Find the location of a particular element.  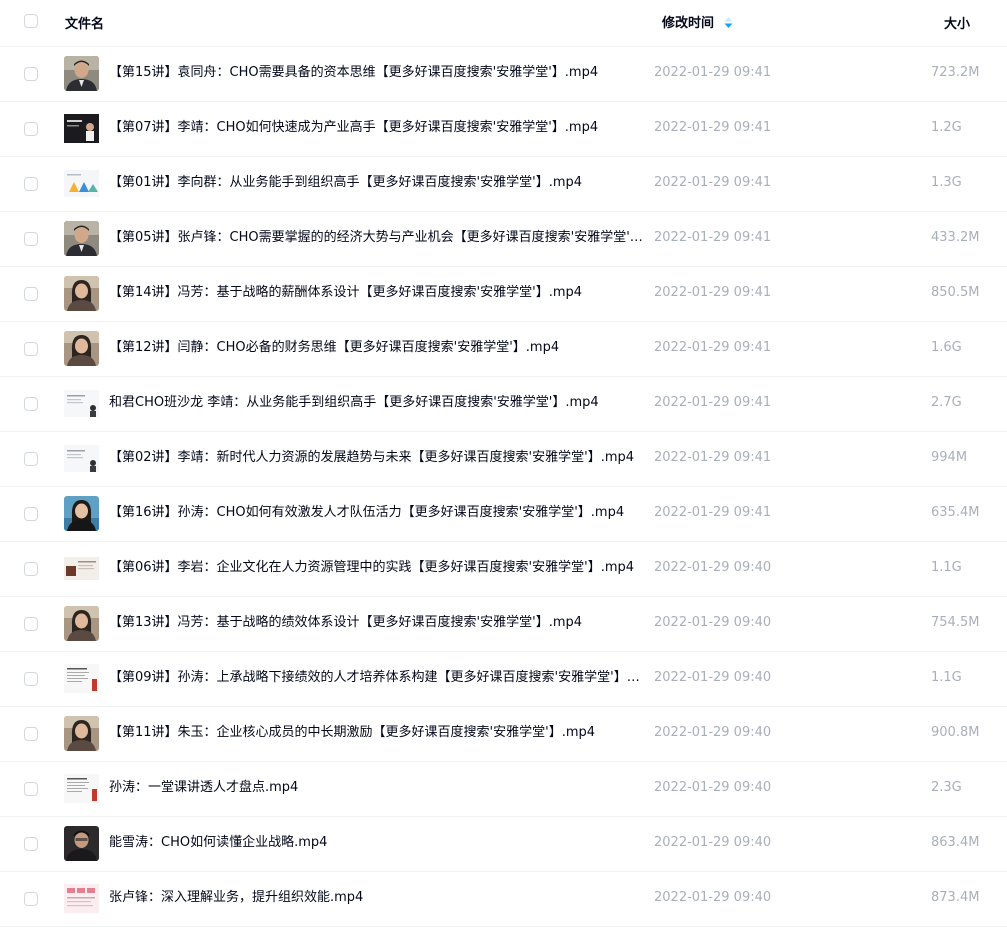

file-name: 能雪涛：CHO如何读懂企业战略.mp4 is located at coordinates (376, 843).